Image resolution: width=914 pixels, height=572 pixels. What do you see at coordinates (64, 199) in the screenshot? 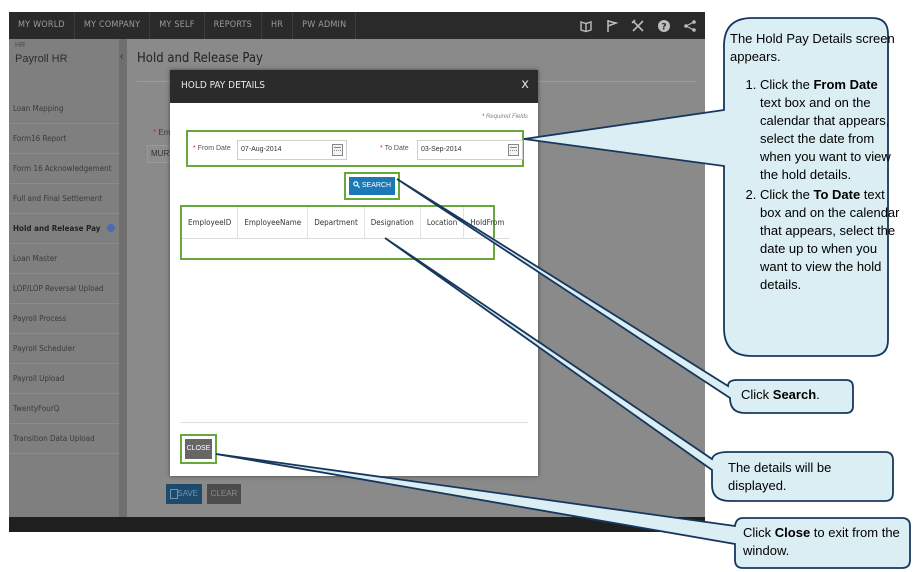
I see `sidebar-item-full-final-settlement: Full and Final Settlement` at bounding box center [64, 199].